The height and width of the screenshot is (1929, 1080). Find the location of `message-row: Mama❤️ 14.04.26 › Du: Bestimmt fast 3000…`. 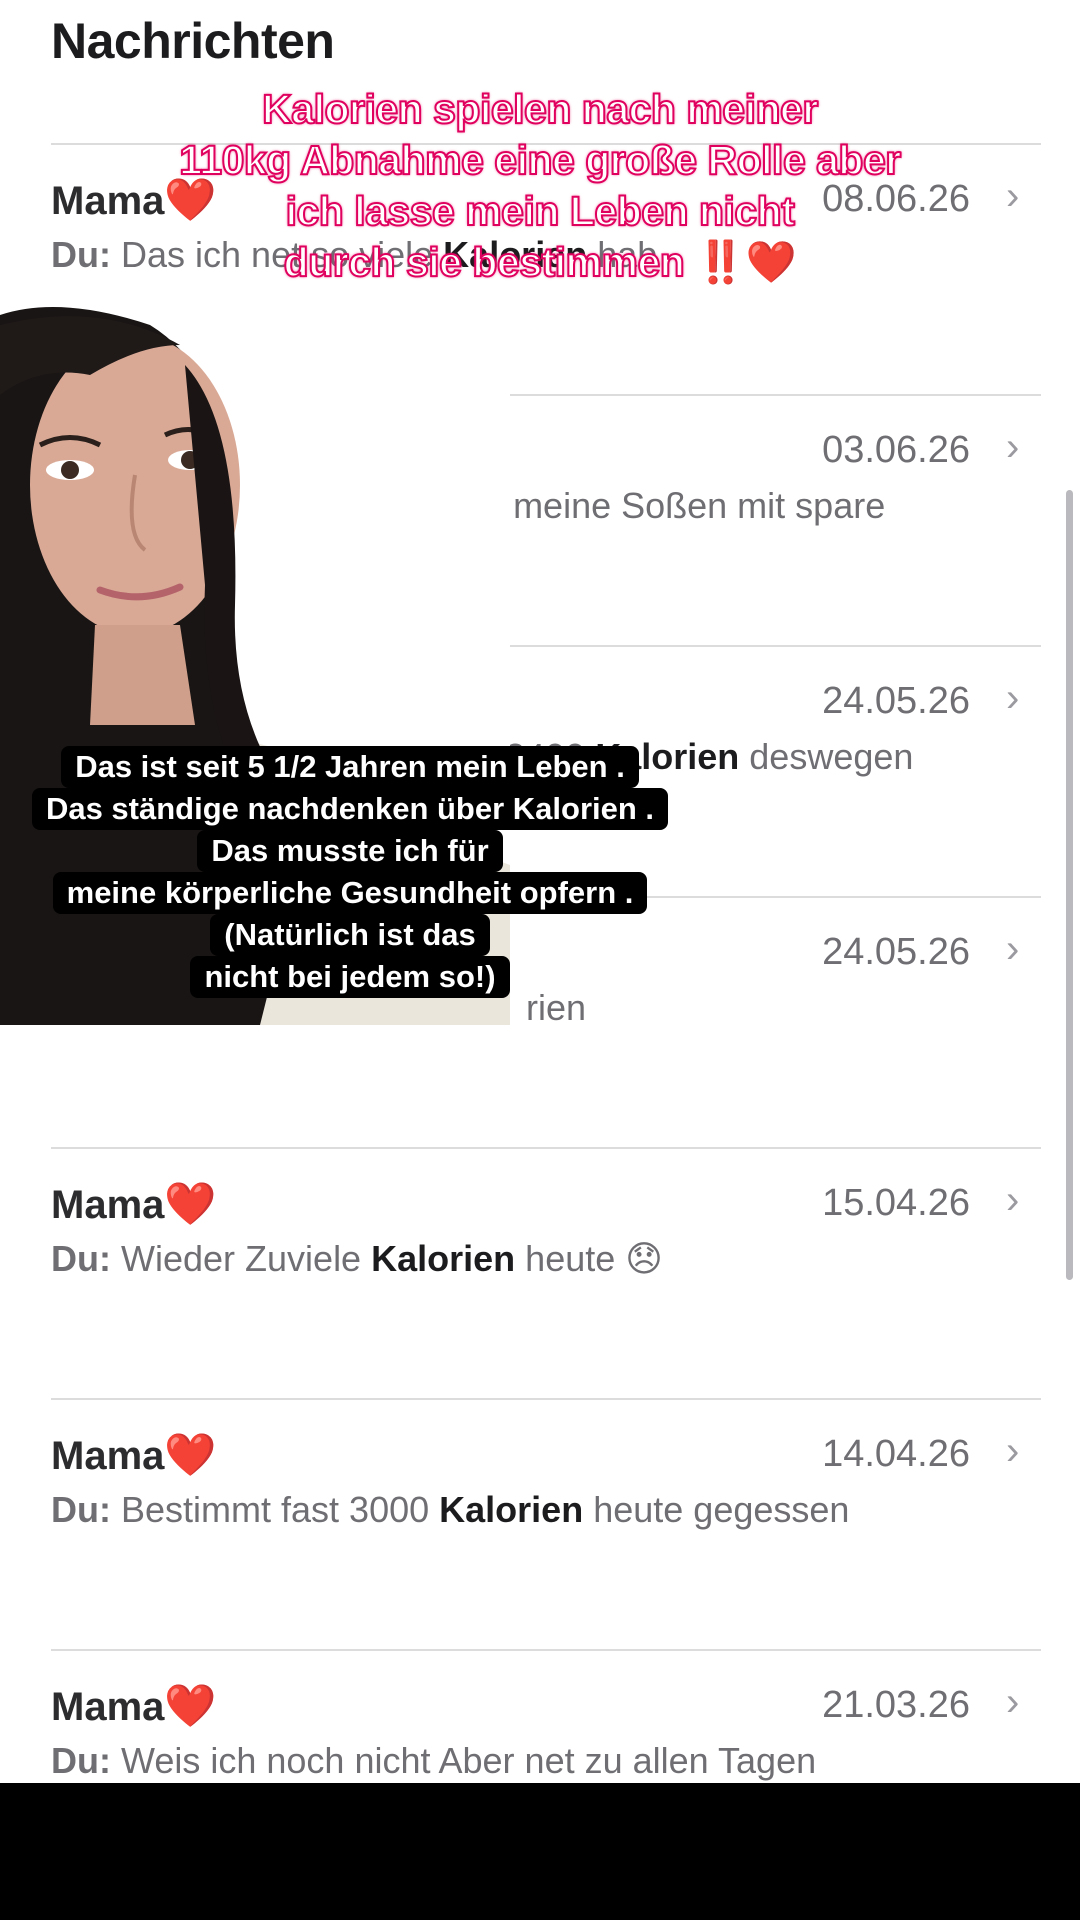

message-row: Mama❤️ 14.04.26 › Du: Bestimmt fast 3000… is located at coordinates (540, 1552).